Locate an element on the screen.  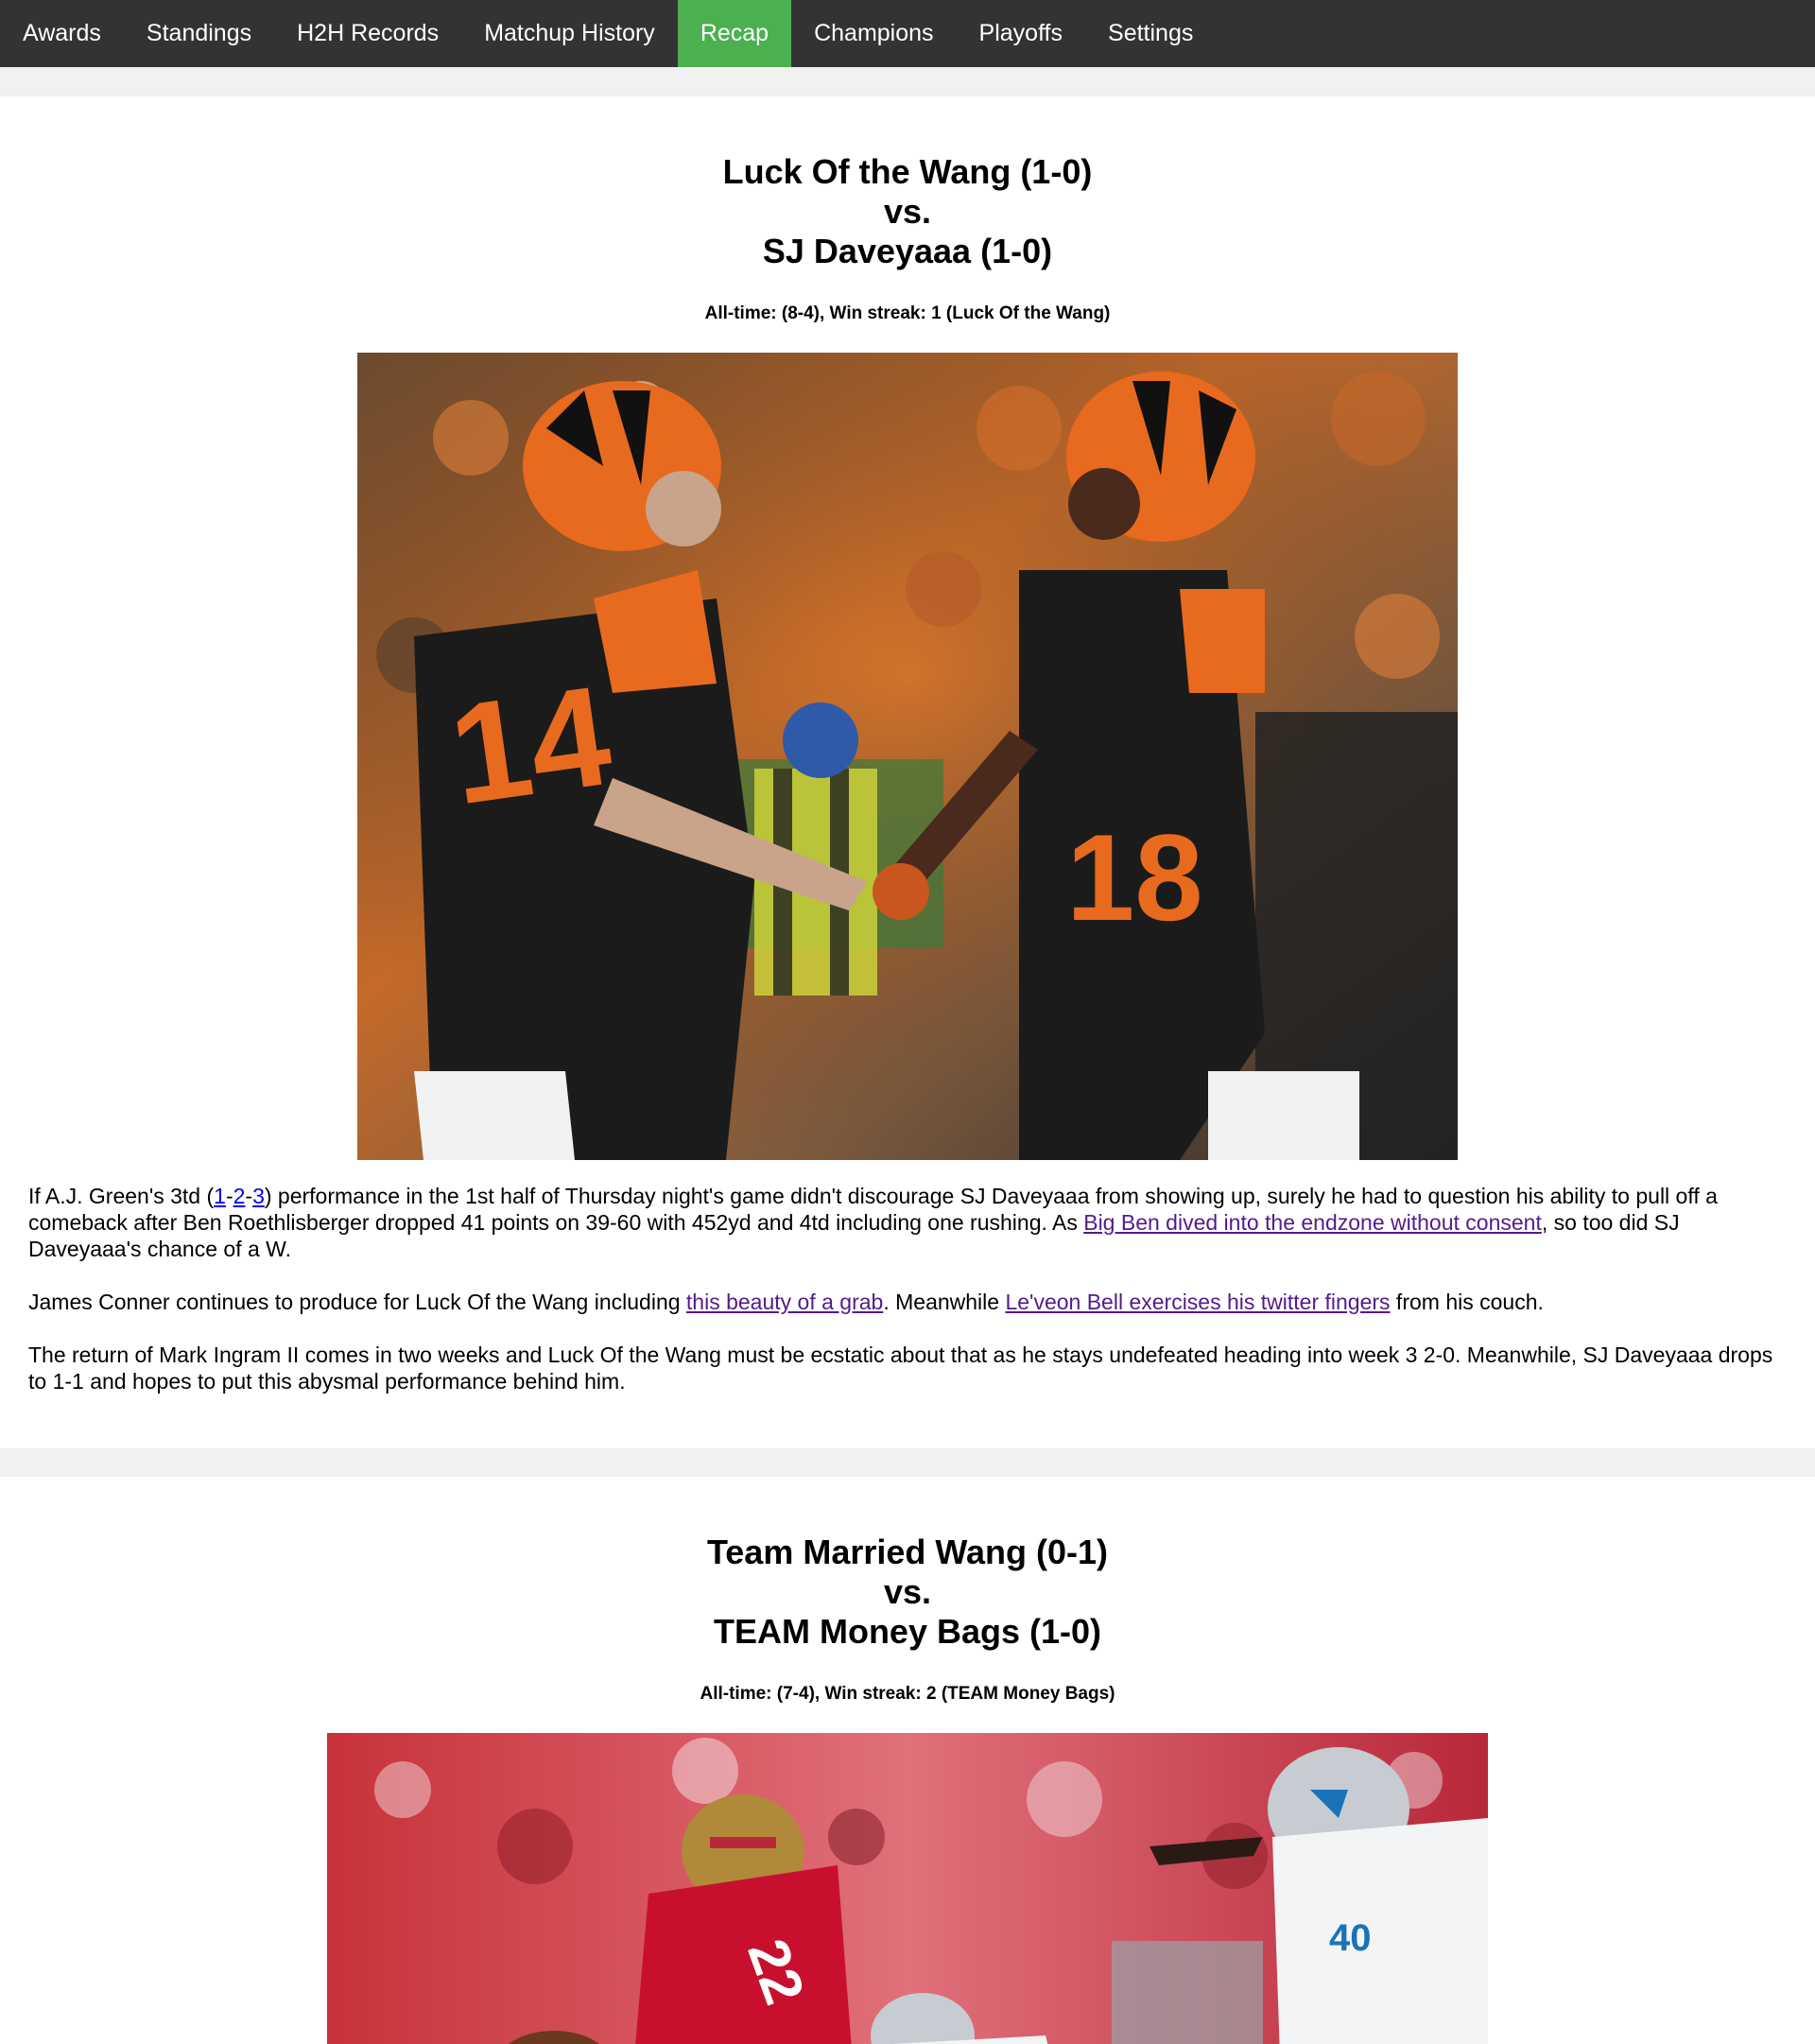
text-run: If A.J. Green's 3td ( is located at coordinates (122, 1196).